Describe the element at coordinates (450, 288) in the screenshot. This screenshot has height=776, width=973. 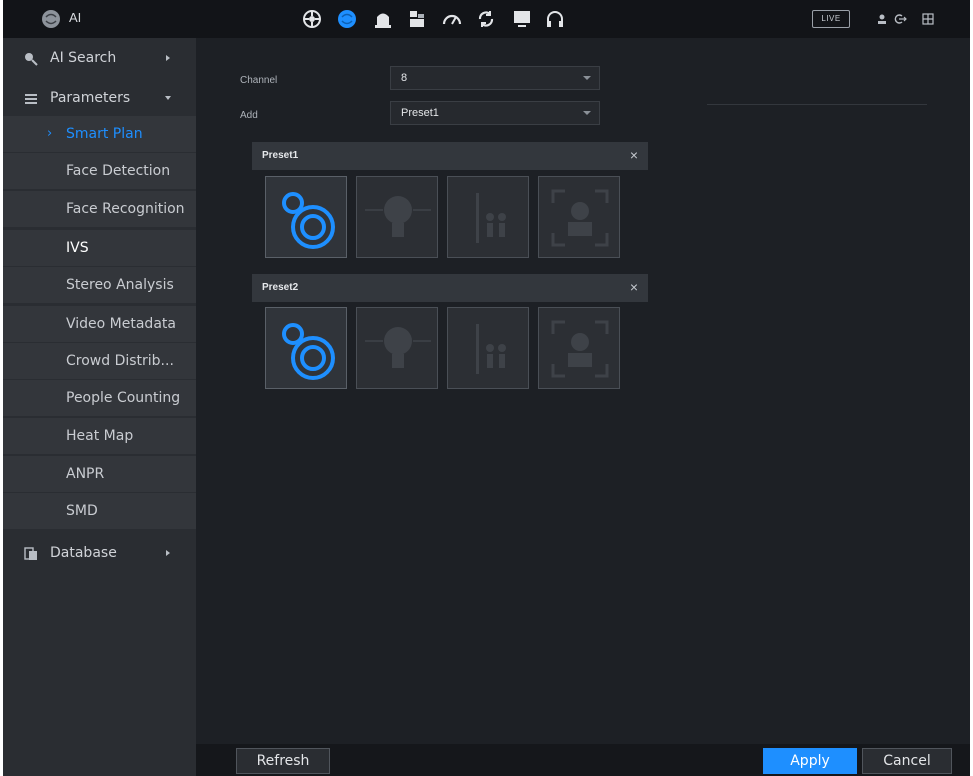
I see `preset-header: Preset2 ×` at that location.